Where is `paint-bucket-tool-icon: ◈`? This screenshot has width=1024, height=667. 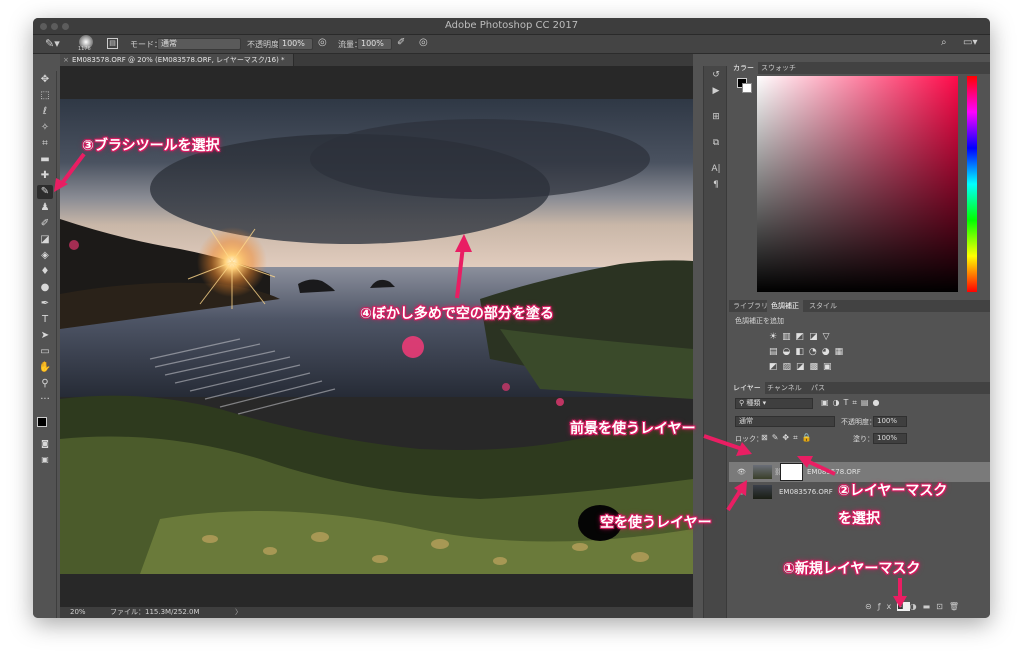 paint-bucket-tool-icon: ◈ is located at coordinates (45, 256).